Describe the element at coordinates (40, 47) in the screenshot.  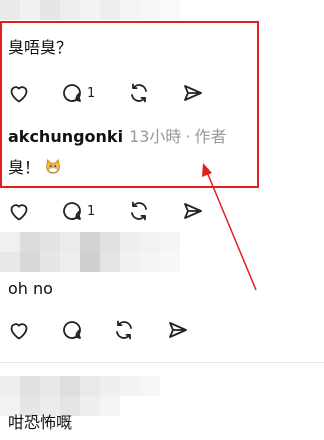
I see `post-text: 臭唔臭？` at that location.